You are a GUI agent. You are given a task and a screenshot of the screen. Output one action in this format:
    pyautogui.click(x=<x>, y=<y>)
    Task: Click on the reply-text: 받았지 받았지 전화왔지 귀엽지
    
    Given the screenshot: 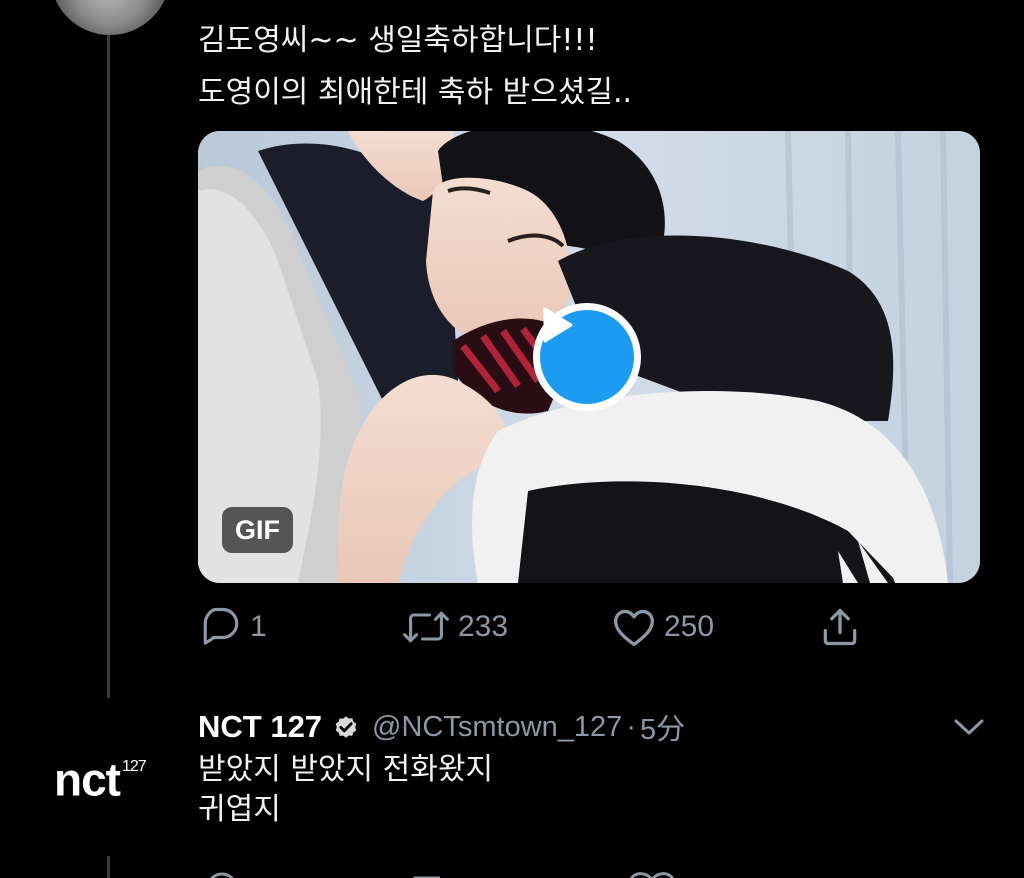 What is the action you would take?
    pyautogui.click(x=345, y=790)
    